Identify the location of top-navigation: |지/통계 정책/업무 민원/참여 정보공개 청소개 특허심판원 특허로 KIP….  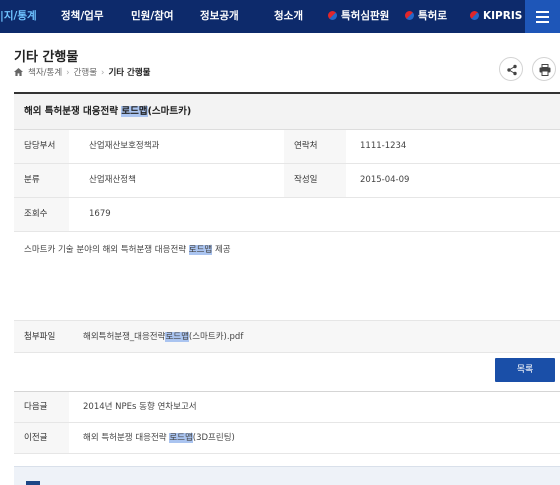
(280, 16).